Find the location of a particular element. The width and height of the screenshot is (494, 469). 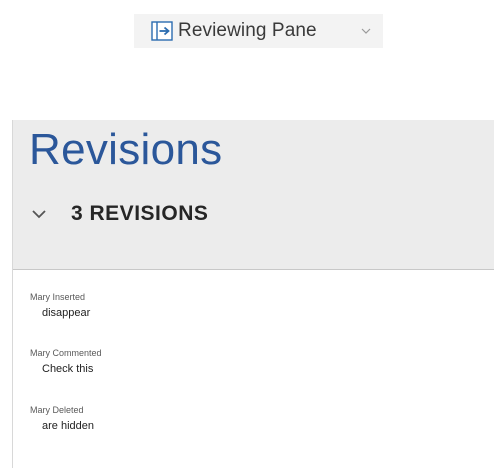

reviewing-pane-icon is located at coordinates (162, 31).